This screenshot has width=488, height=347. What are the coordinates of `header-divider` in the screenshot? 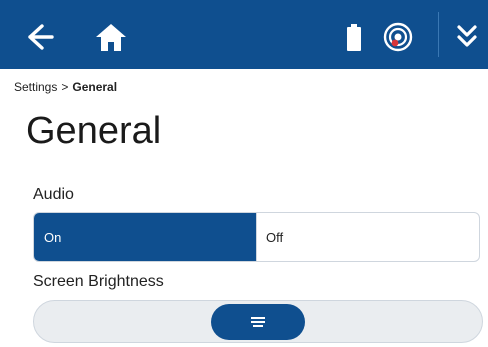 It's located at (438, 34).